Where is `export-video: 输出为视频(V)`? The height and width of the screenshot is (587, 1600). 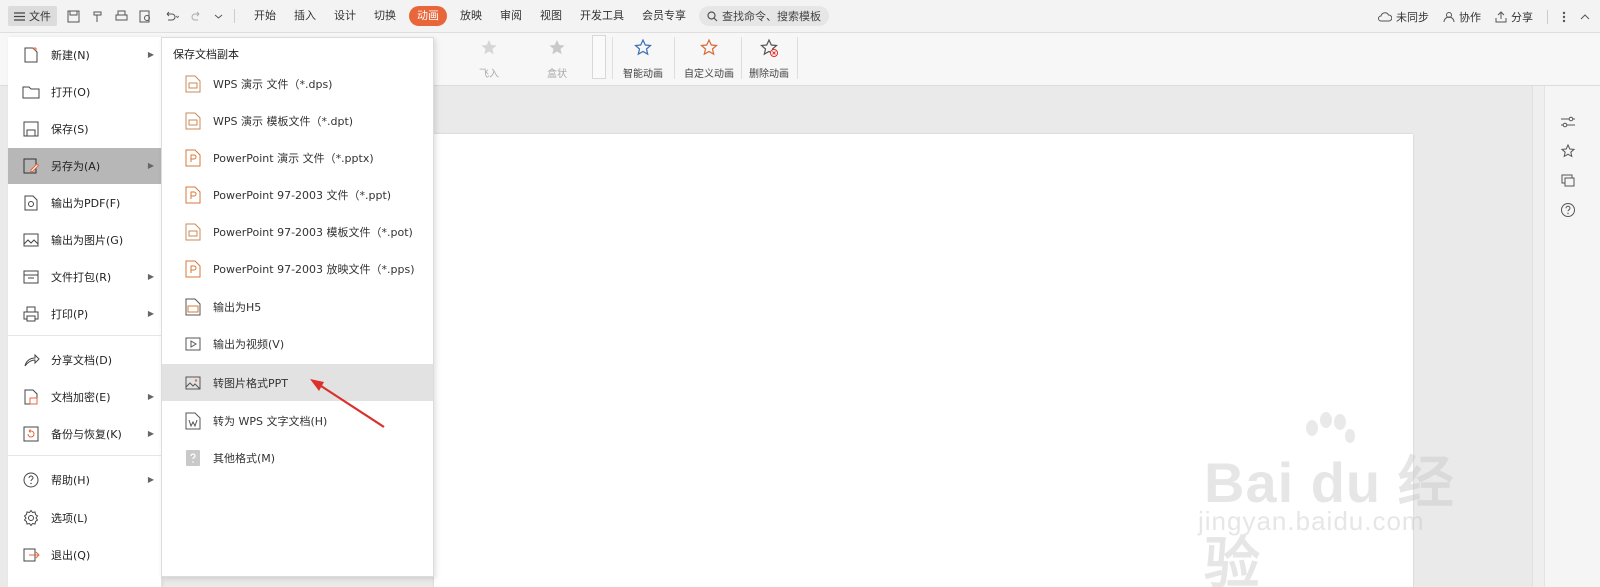 export-video: 输出为视频(V) is located at coordinates (297, 343).